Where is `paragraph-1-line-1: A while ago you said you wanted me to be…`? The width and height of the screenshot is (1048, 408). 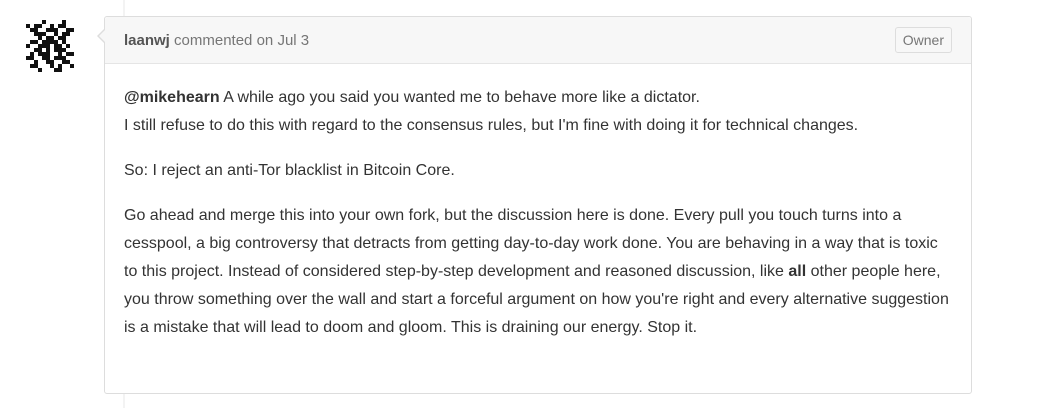
paragraph-1-line-1: A while ago you said you wanted me to be… is located at coordinates (461, 97).